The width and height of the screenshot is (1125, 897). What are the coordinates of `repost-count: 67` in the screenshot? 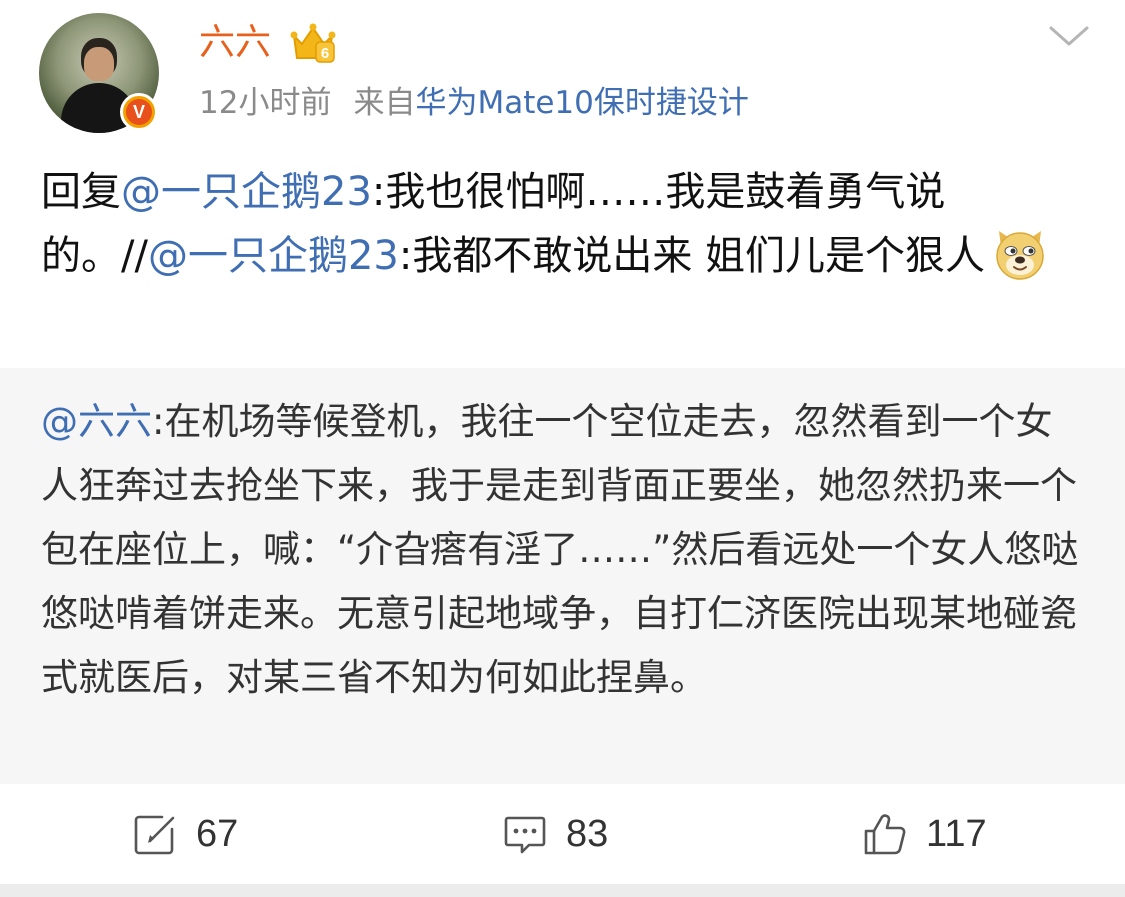 It's located at (217, 833).